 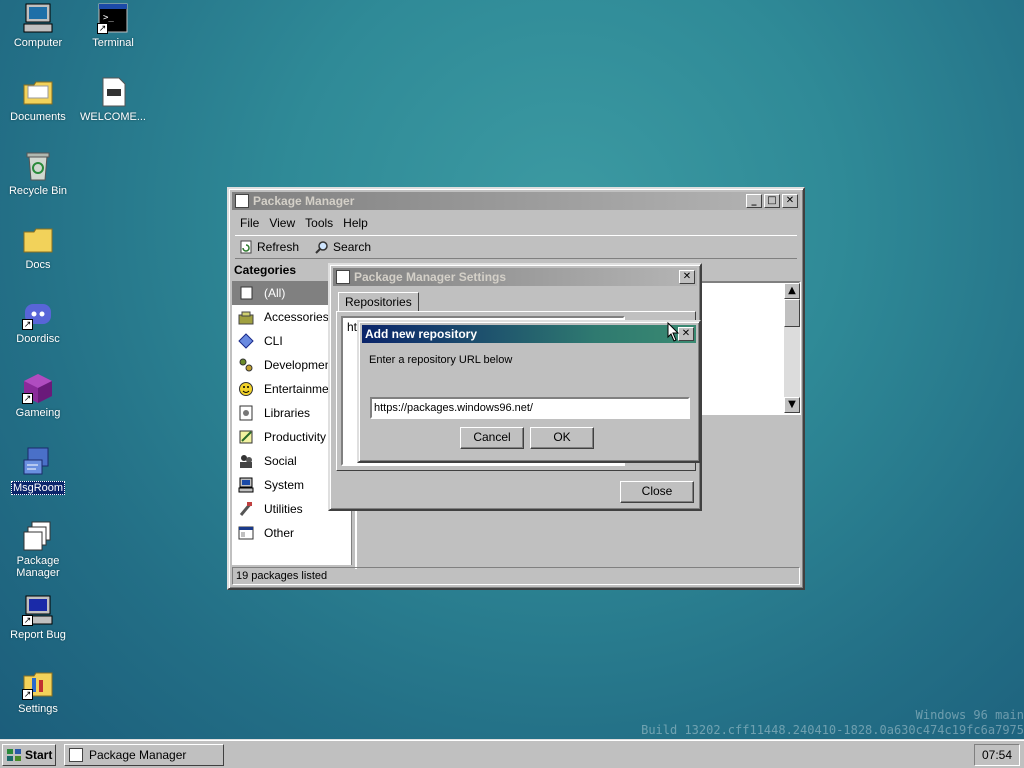 What do you see at coordinates (246, 365) in the screenshot?
I see `development-icon` at bounding box center [246, 365].